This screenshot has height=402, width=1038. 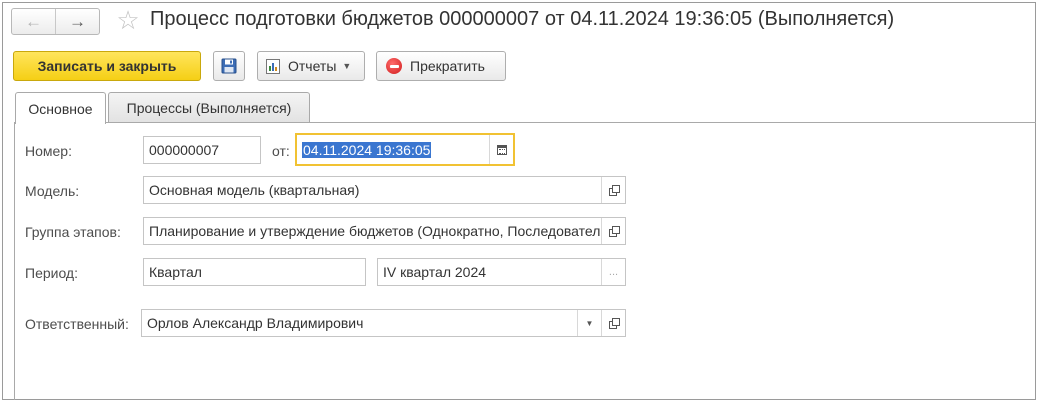 I want to click on report-chart-icon, so click(x=273, y=66).